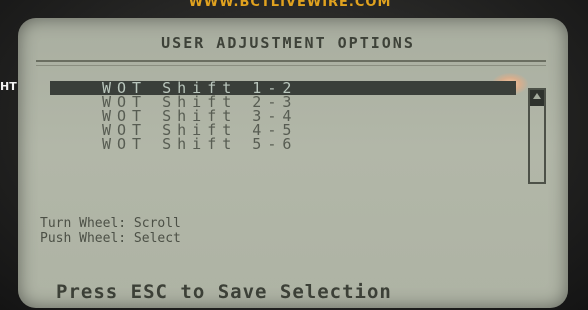 This screenshot has width=588, height=310. What do you see at coordinates (224, 292) in the screenshot?
I see `footer-instruction: Press ESC to Save Selection` at bounding box center [224, 292].